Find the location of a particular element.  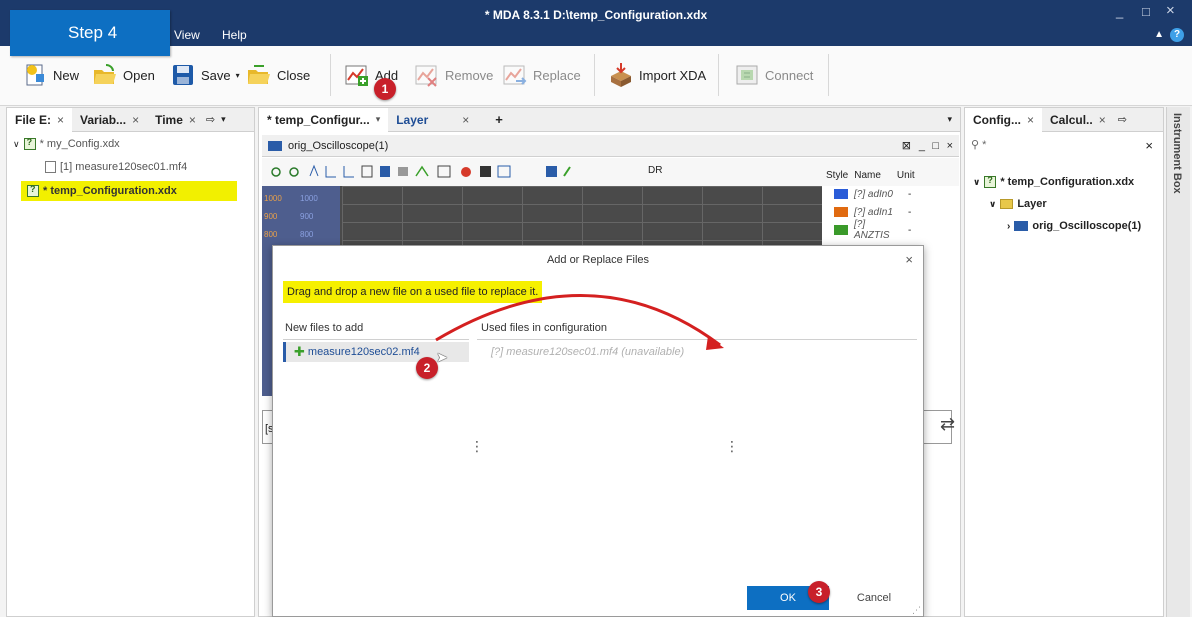

replace-button: Replace is located at coordinates (541, 75).